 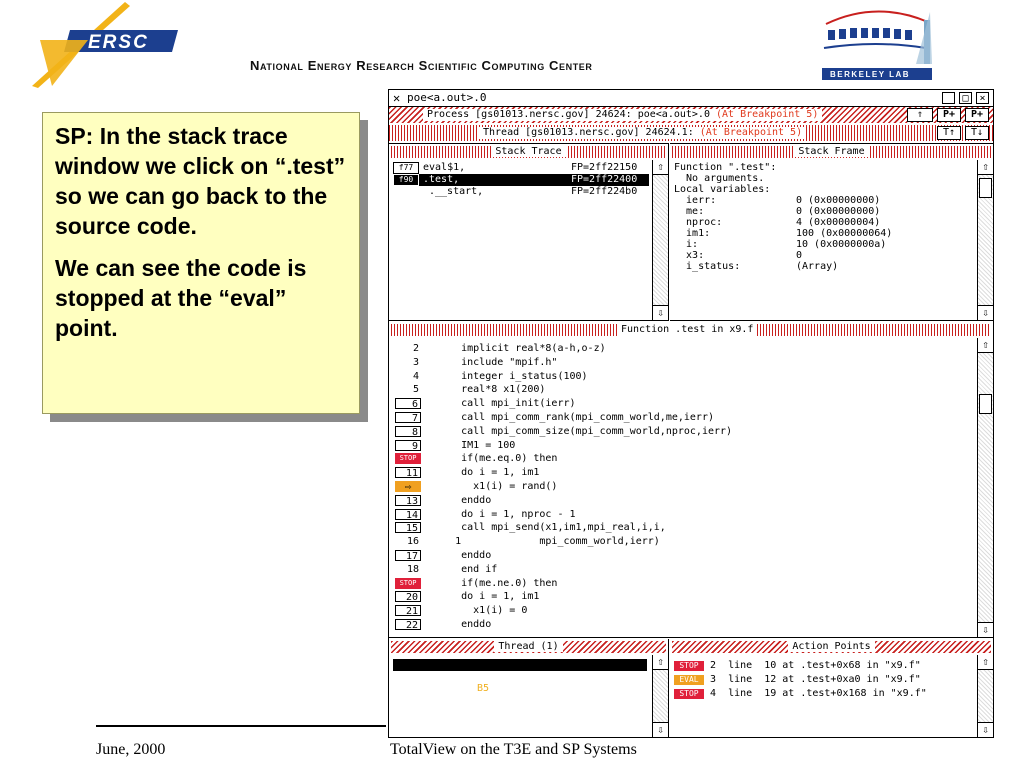 I want to click on stack-frame-line: ierr: 0 (0x00000000), so click(x=819, y=200).